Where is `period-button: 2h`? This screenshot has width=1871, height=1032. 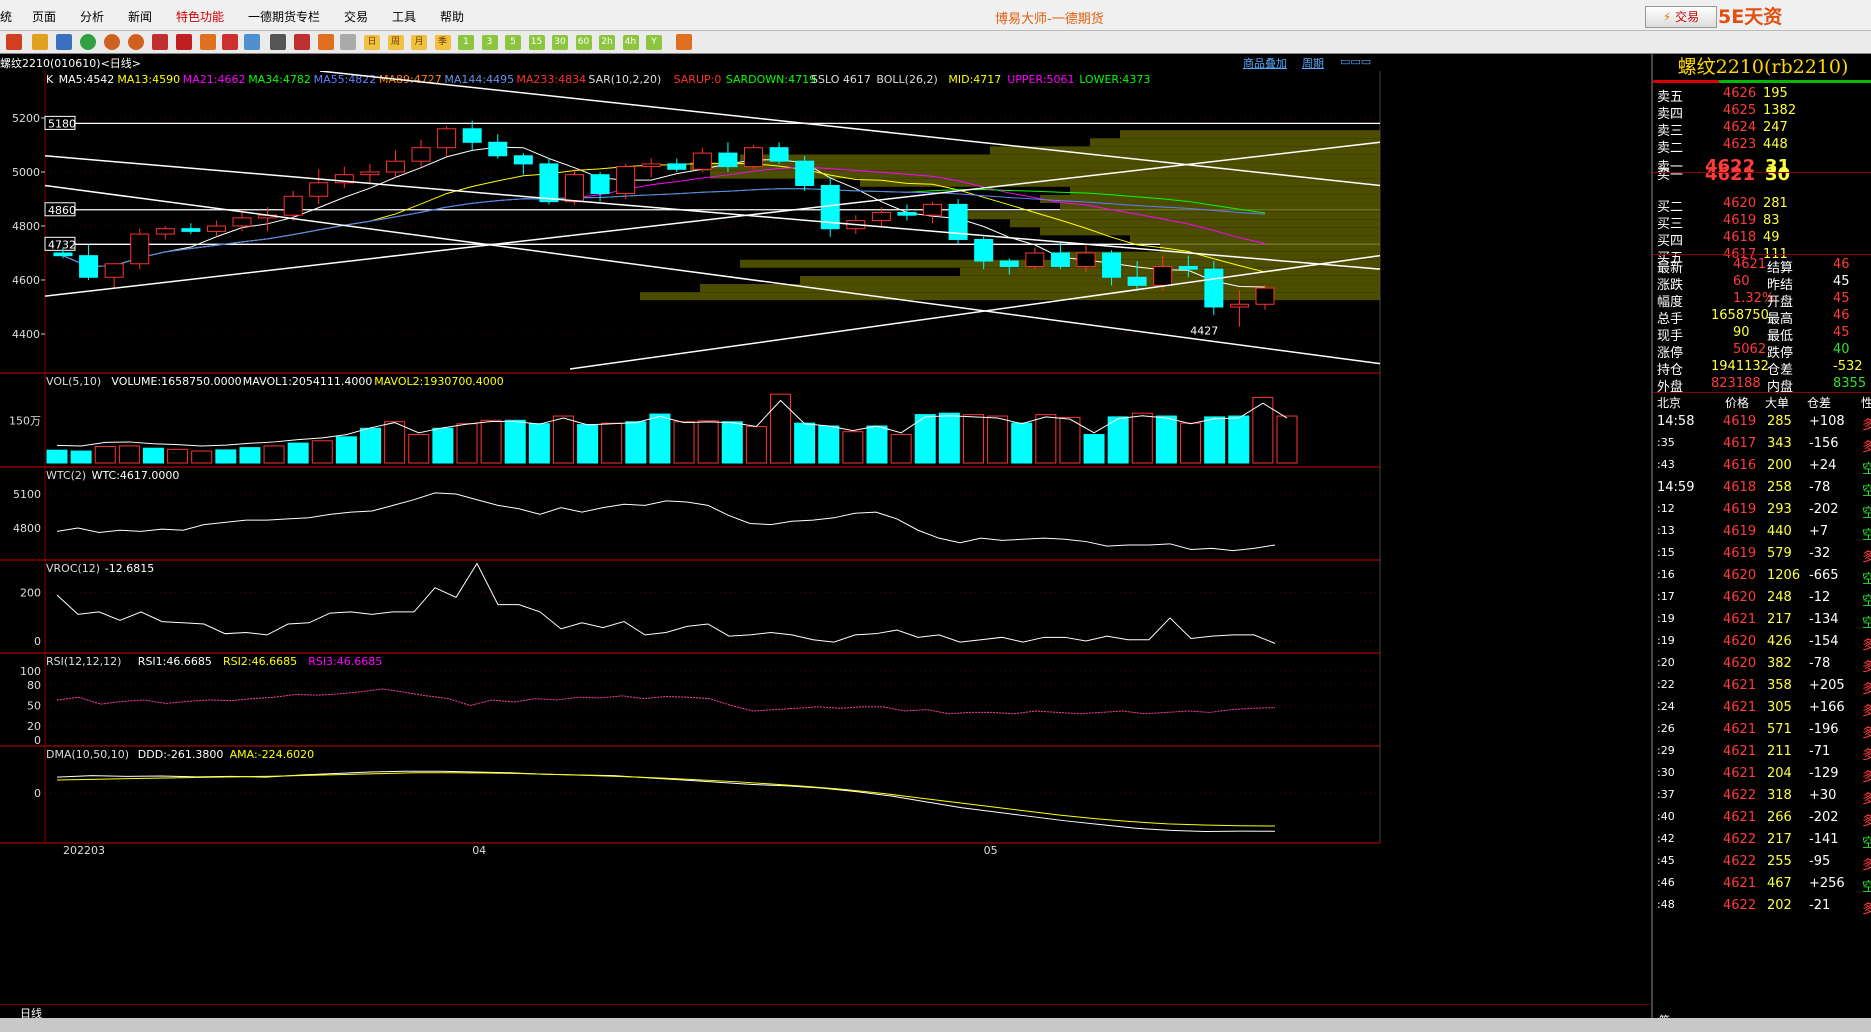
period-button: 2h is located at coordinates (607, 42).